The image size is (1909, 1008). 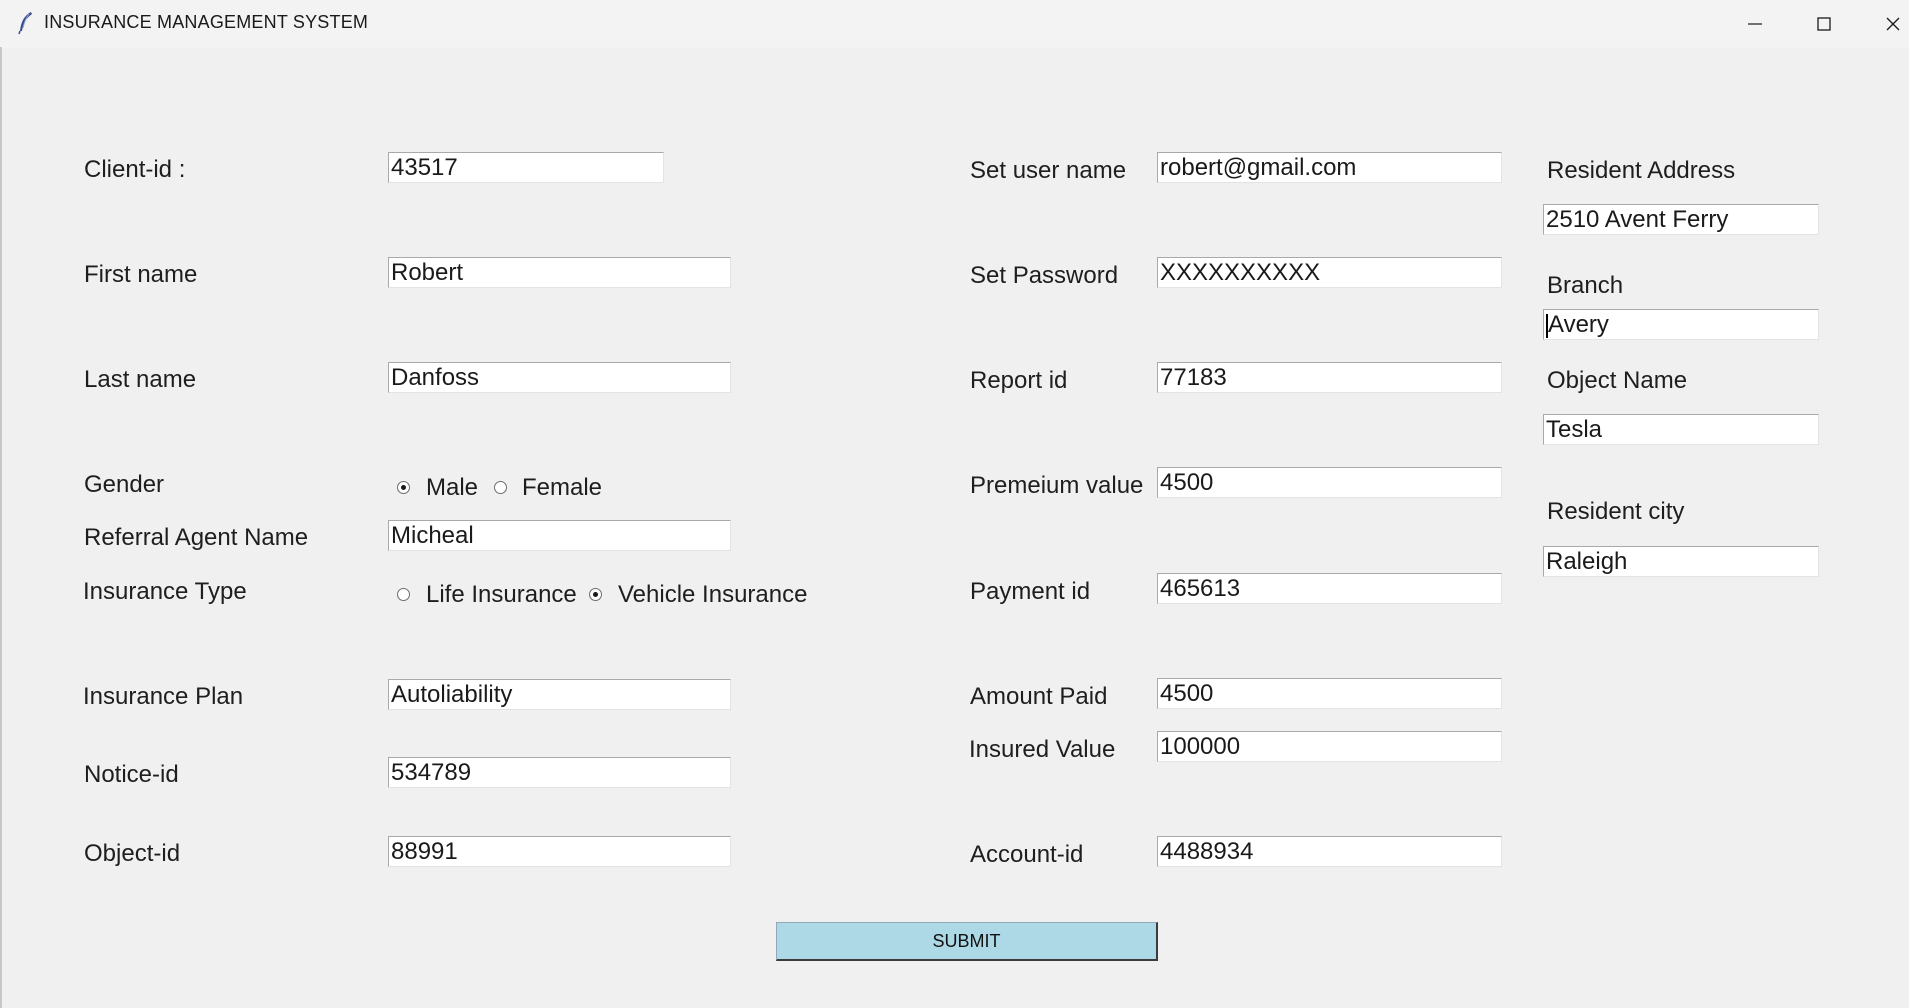 I want to click on insured-value-field: 100000, so click(x=1329, y=746).